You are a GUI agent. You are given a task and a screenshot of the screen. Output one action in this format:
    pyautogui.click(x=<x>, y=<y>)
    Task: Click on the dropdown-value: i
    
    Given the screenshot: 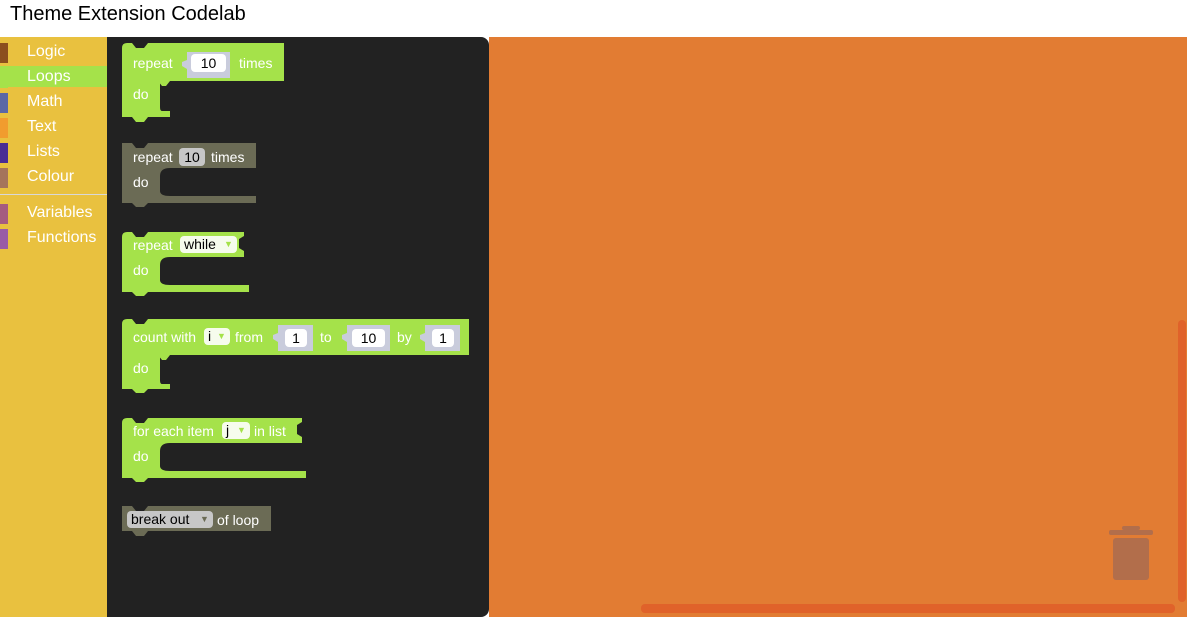 What is the action you would take?
    pyautogui.click(x=210, y=336)
    